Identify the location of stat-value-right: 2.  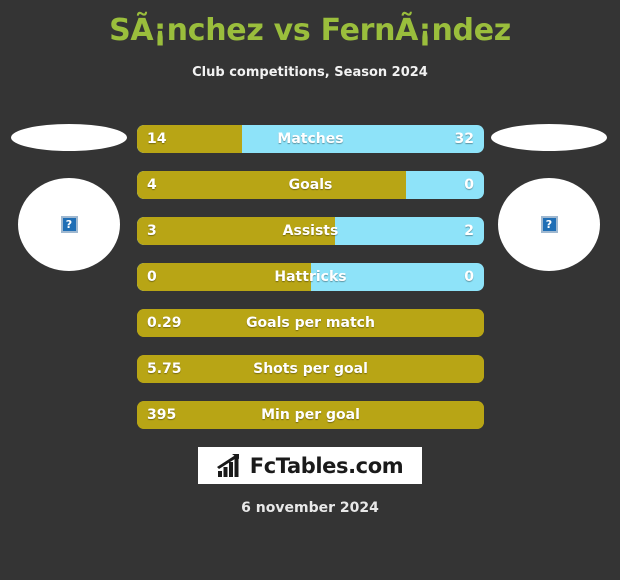
(469, 231).